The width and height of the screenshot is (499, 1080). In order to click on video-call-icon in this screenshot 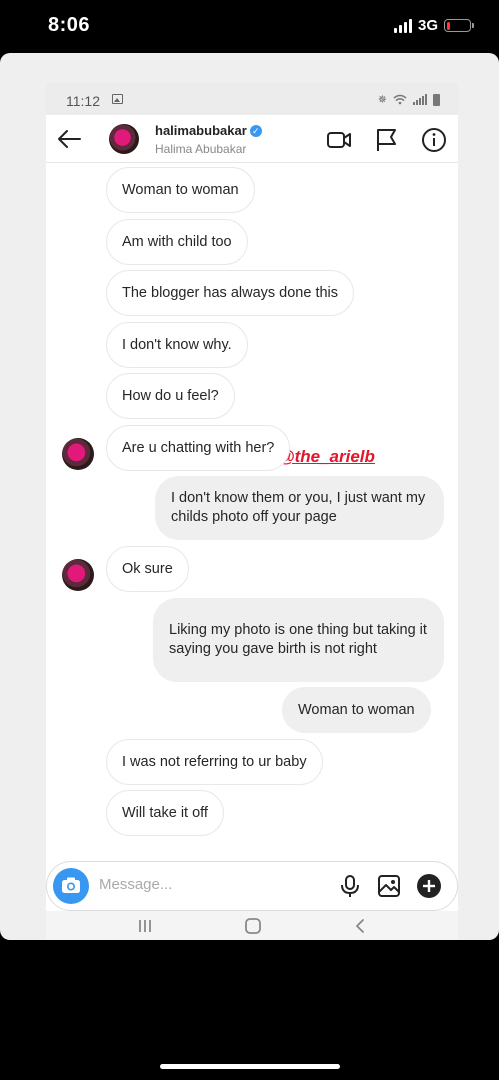, I will do `click(339, 140)`.